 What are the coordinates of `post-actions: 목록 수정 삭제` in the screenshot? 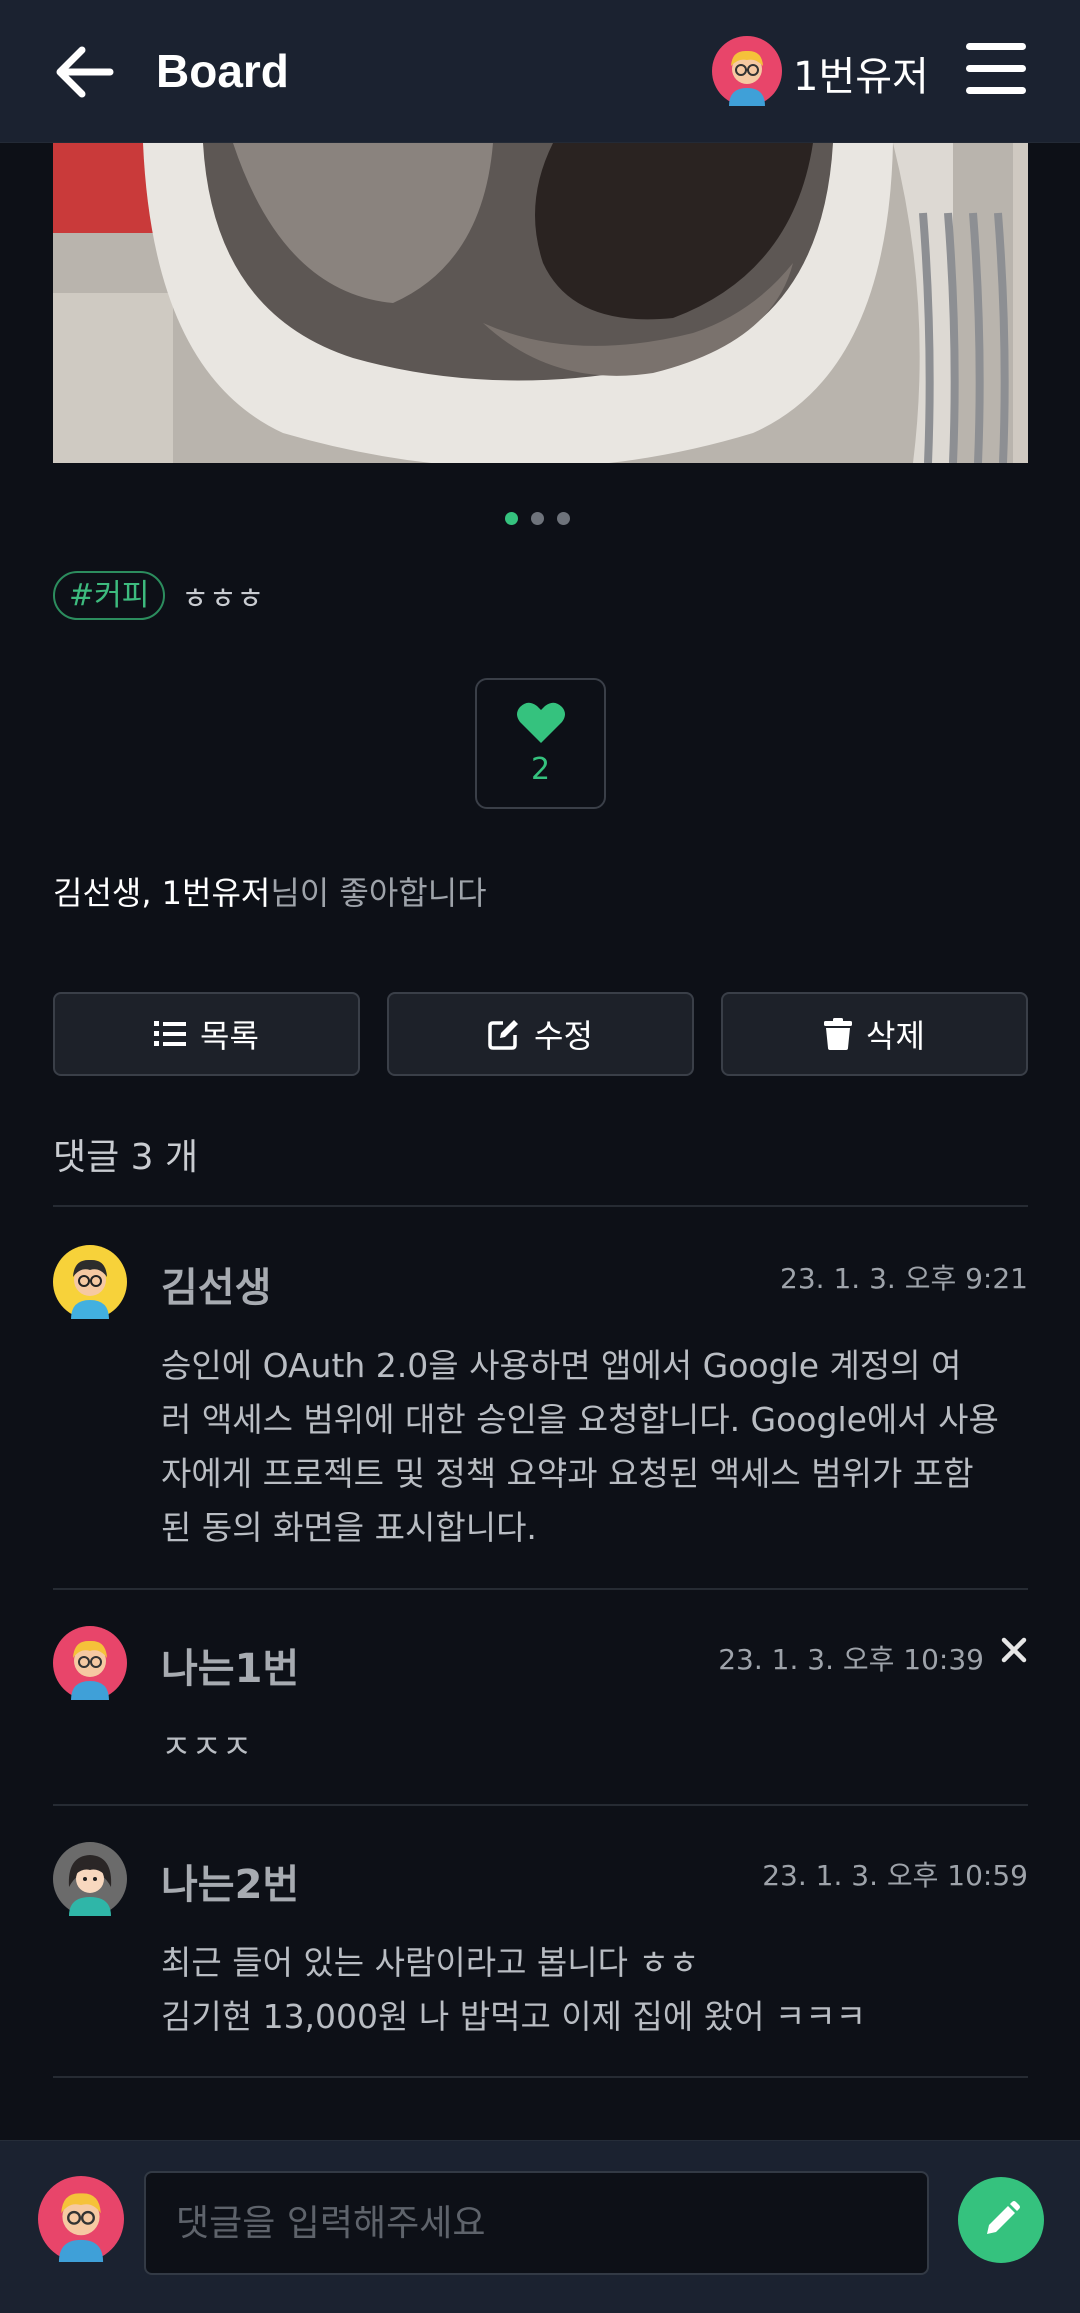 It's located at (540, 1034).